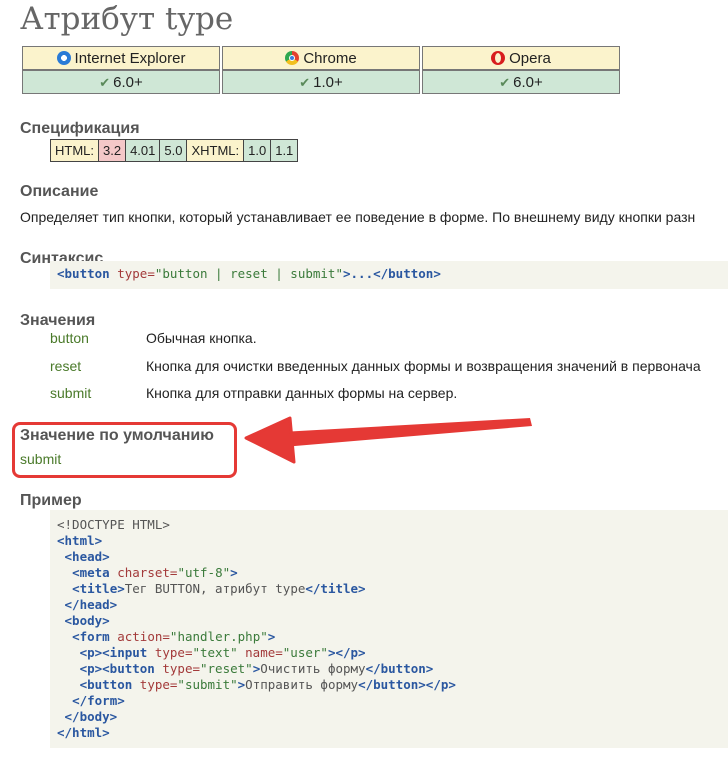 The image size is (728, 764). Describe the element at coordinates (80, 540) in the screenshot. I see `code-token: <html>` at that location.